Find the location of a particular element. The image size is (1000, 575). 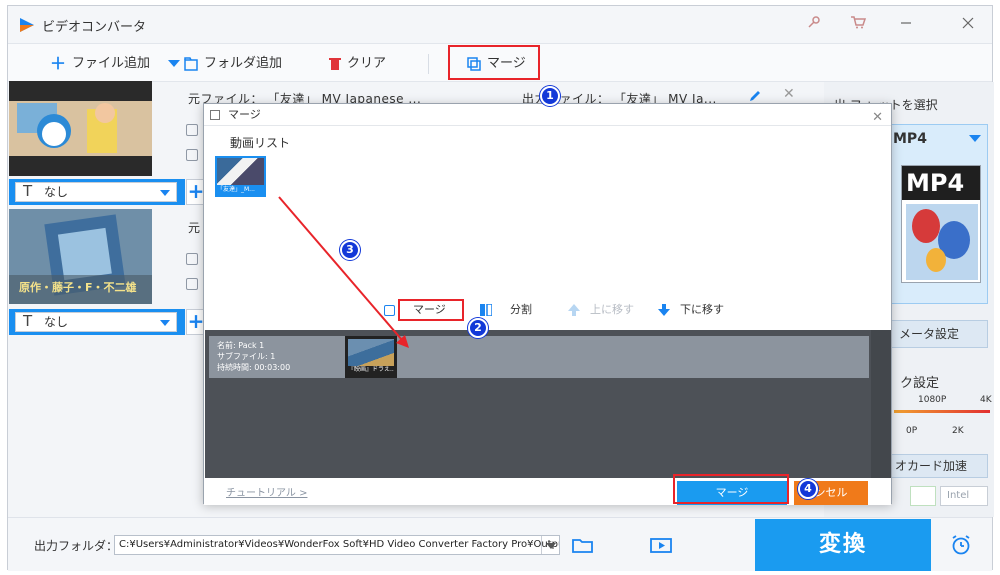

arrow-down-icon is located at coordinates (664, 310).